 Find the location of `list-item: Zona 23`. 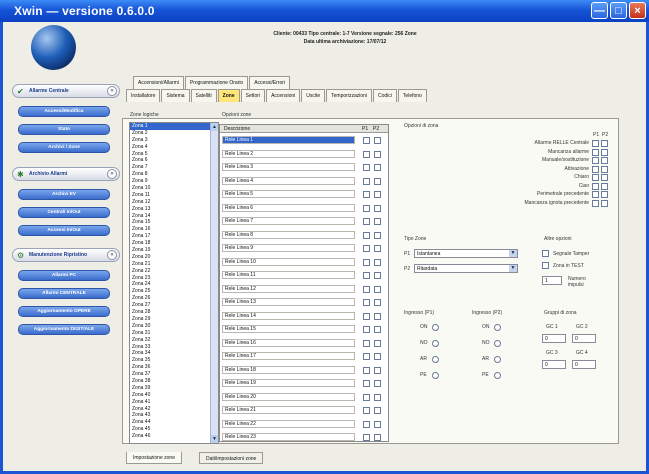

list-item: Zona 23 is located at coordinates (174, 278).